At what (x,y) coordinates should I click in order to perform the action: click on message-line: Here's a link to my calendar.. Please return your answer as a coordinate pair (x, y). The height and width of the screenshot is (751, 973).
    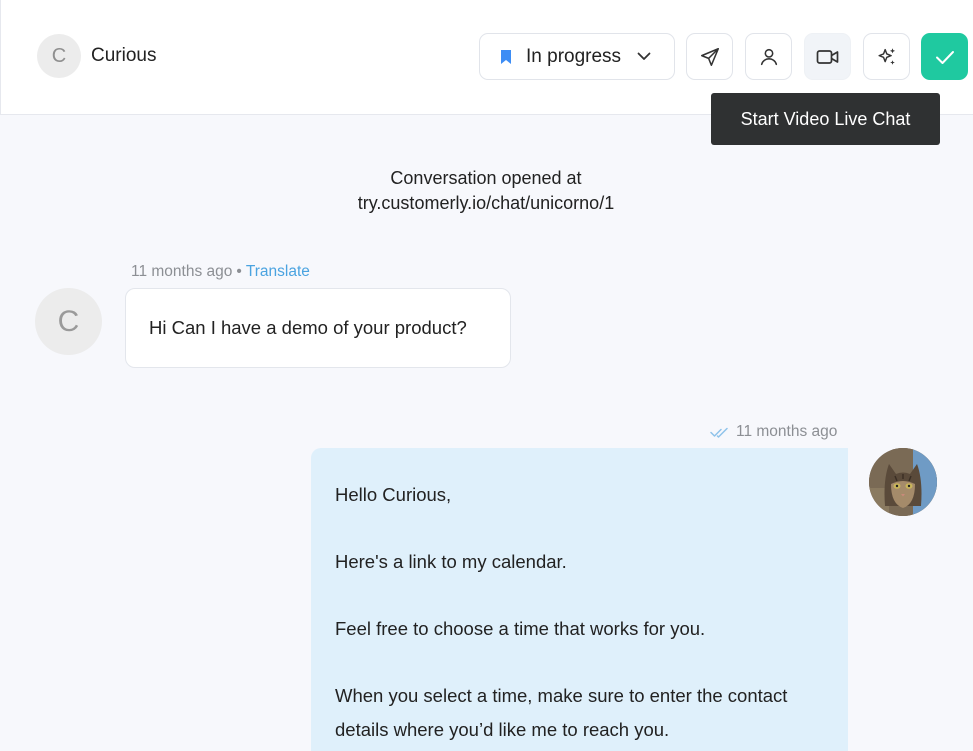
    Looking at the image, I should click on (451, 561).